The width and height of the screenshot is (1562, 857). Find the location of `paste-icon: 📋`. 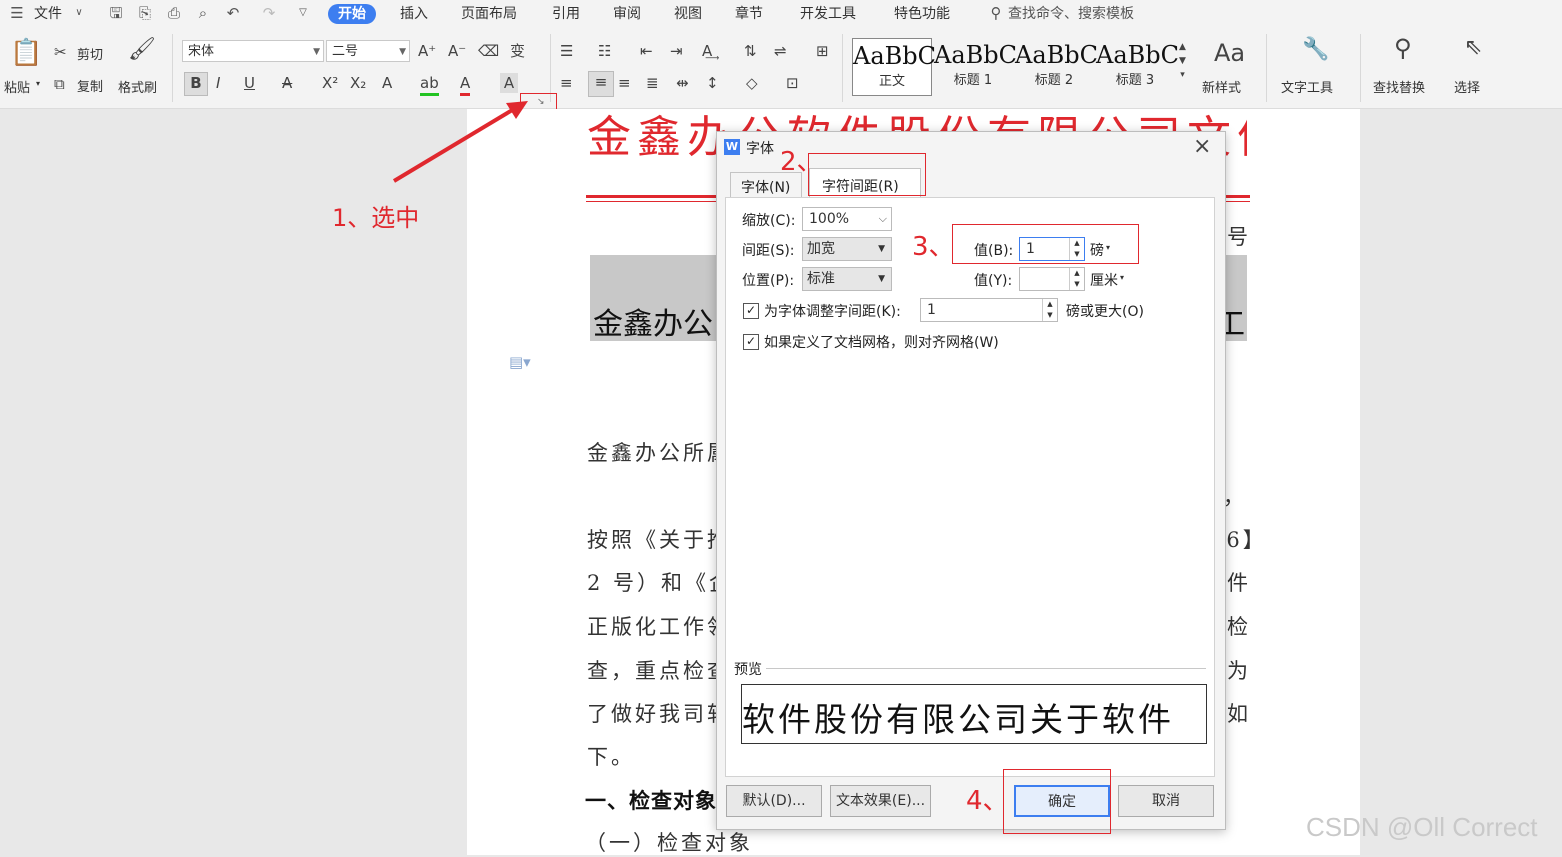

paste-icon: 📋 is located at coordinates (26, 53).